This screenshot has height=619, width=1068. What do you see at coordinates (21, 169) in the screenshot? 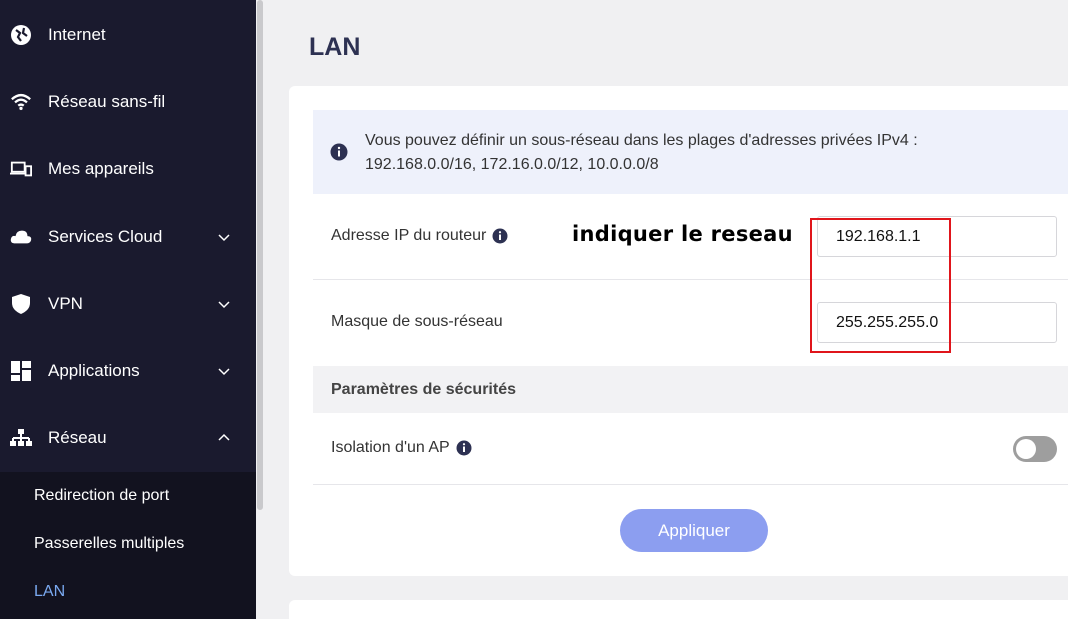
I see `devices-icon` at bounding box center [21, 169].